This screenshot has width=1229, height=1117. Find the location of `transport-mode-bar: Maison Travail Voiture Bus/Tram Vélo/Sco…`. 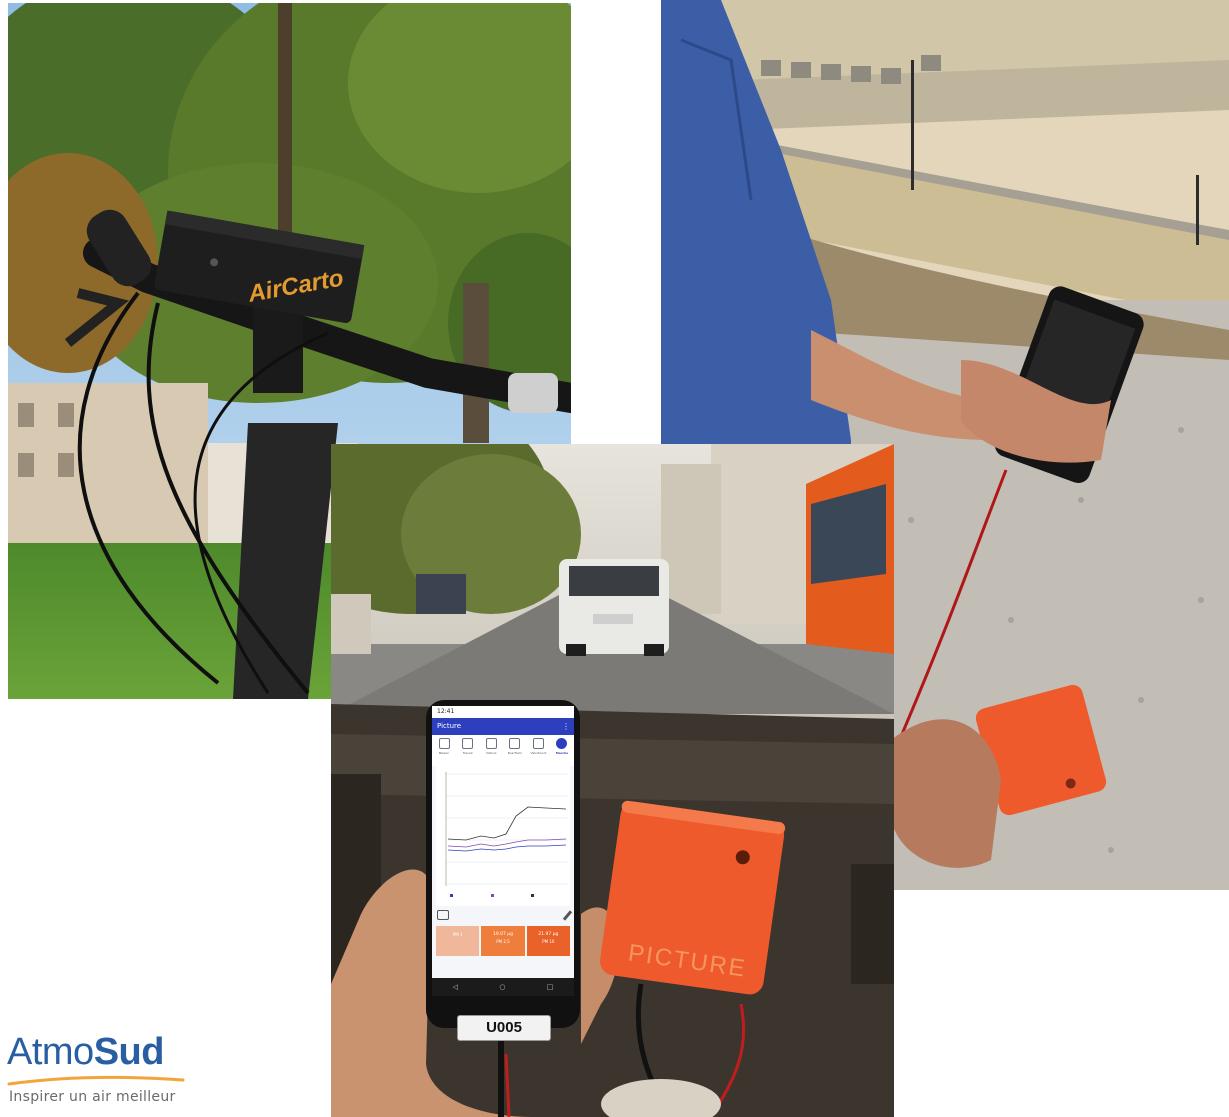

transport-mode-bar: Maison Travail Voiture Bus/Tram Vélo/Sco… is located at coordinates (503, 750).